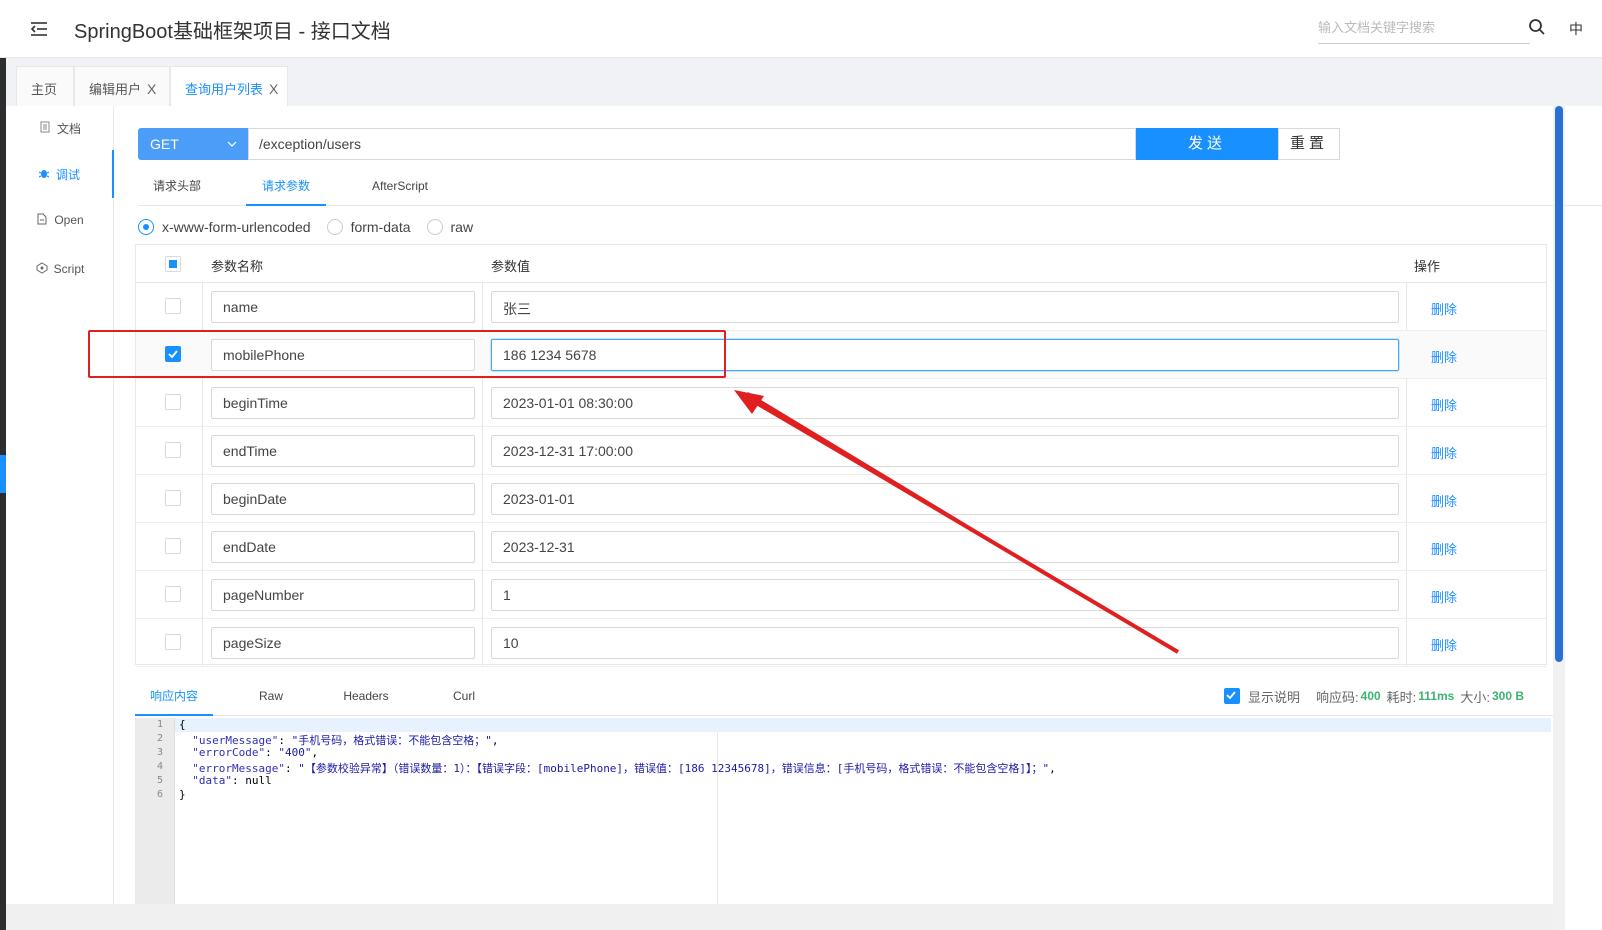  I want to click on language-switch: 中, so click(1576, 29).